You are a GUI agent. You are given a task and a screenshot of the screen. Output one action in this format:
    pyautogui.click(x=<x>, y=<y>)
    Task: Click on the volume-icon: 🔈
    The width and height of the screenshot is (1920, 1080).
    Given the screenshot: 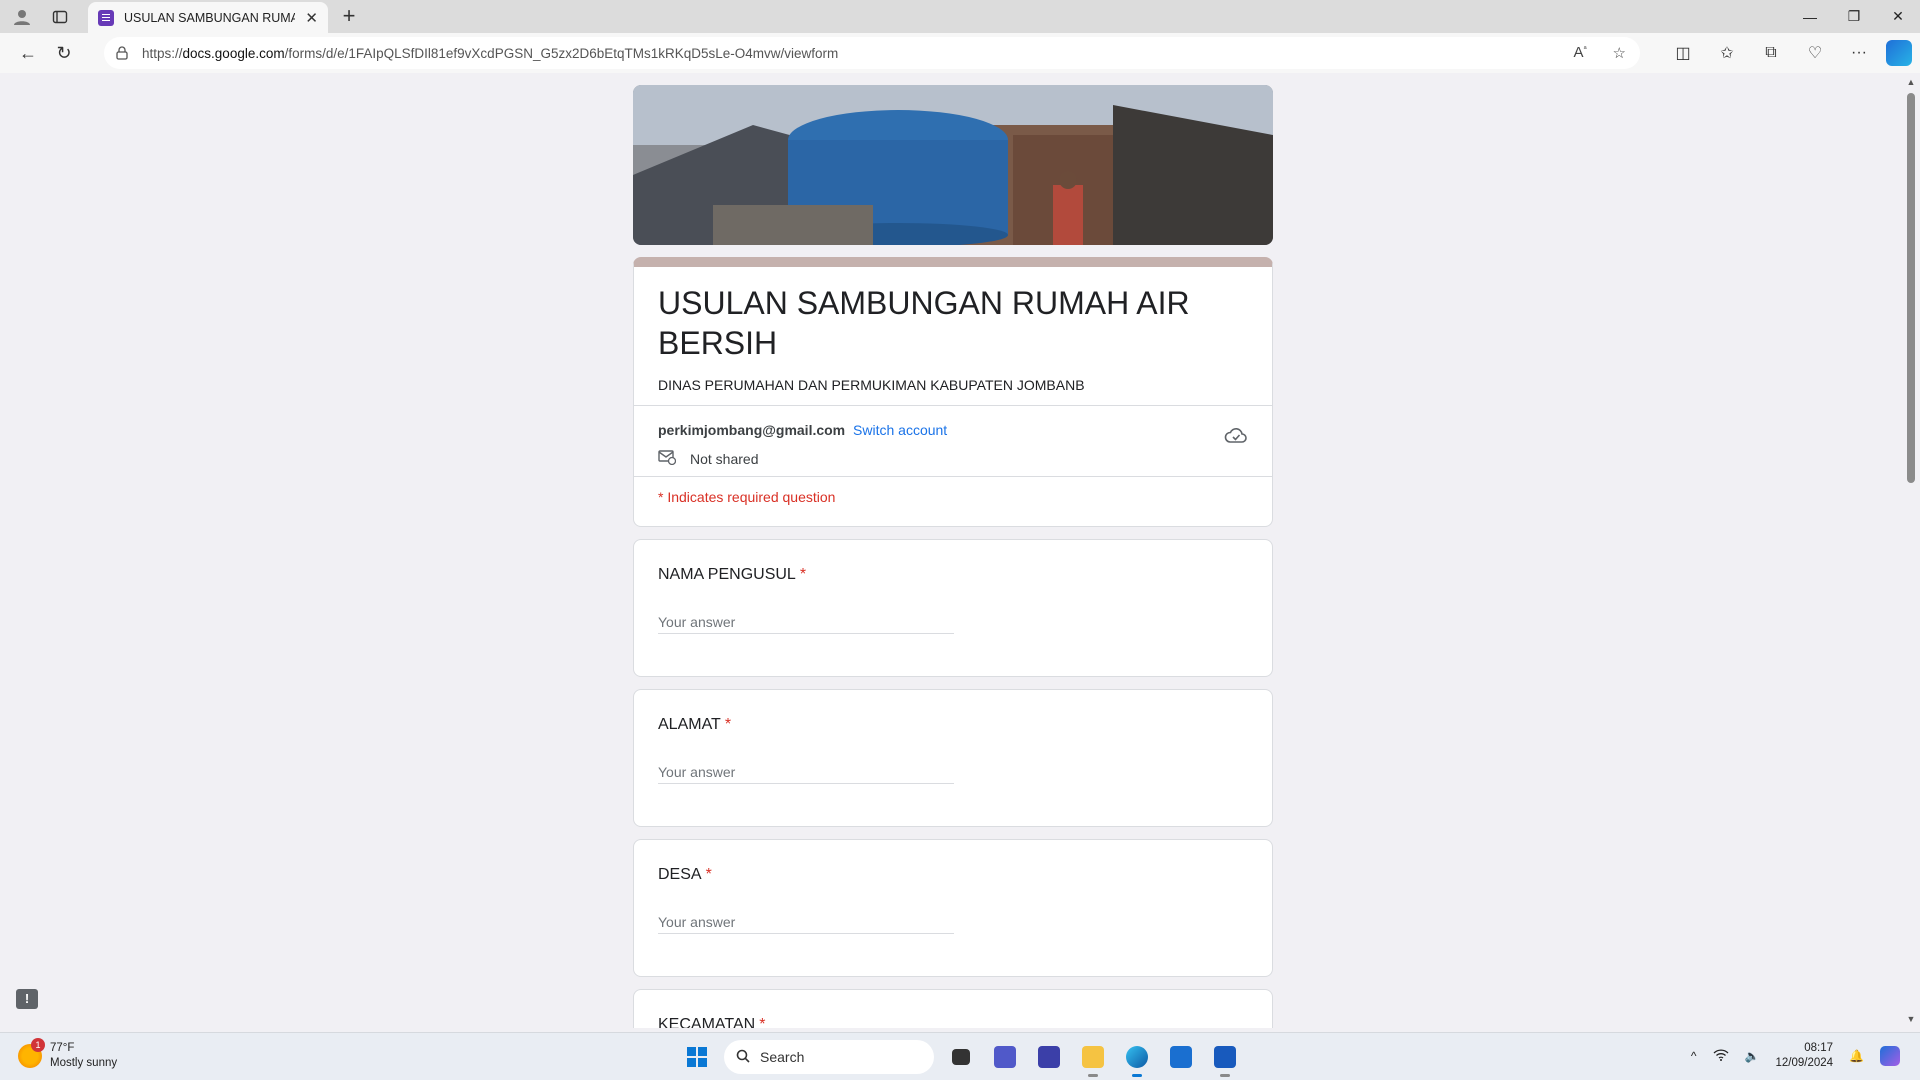 What is the action you would take?
    pyautogui.click(x=1752, y=1056)
    